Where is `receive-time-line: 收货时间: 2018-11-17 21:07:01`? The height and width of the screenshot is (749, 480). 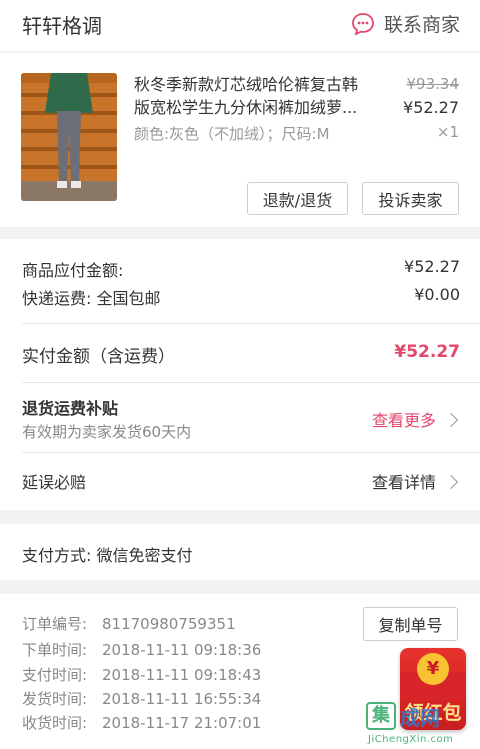 receive-time-line: 收货时间: 2018-11-17 21:07:01 is located at coordinates (141, 722).